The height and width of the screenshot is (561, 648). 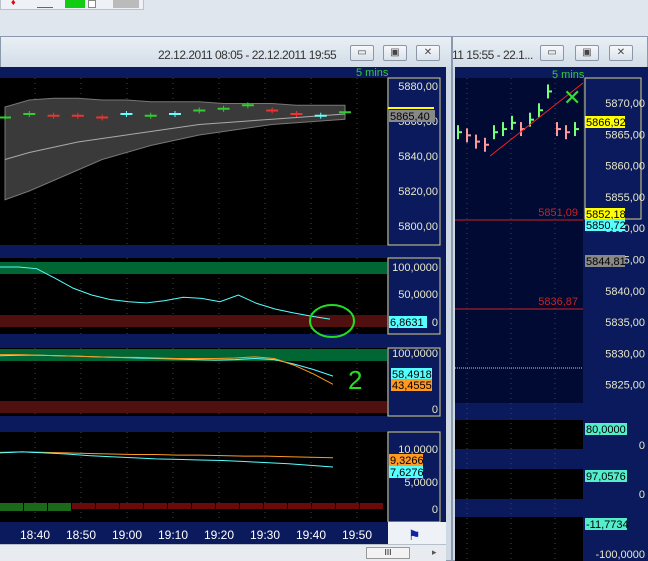 I want to click on price-tag: 5865,40, so click(x=410, y=117).